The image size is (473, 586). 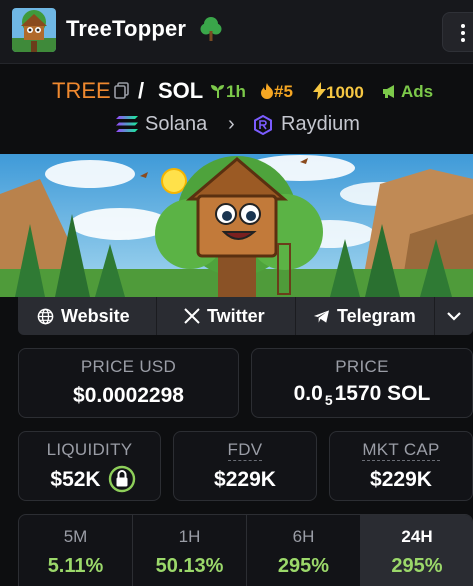 I want to click on lightning-icon, so click(x=319, y=91).